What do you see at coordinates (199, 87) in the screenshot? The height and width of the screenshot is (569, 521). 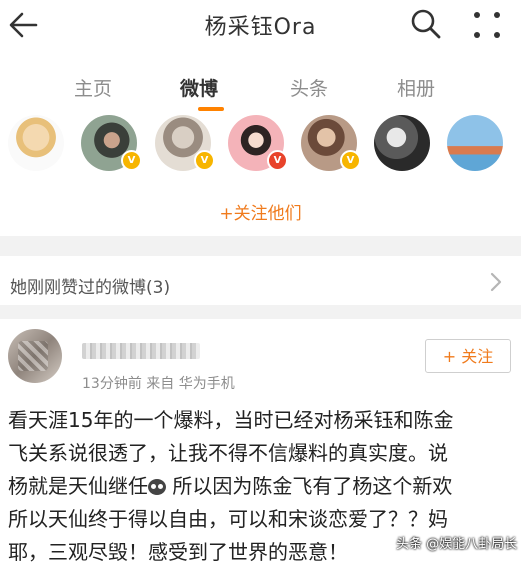 I see `tab-weibo: 微博` at bounding box center [199, 87].